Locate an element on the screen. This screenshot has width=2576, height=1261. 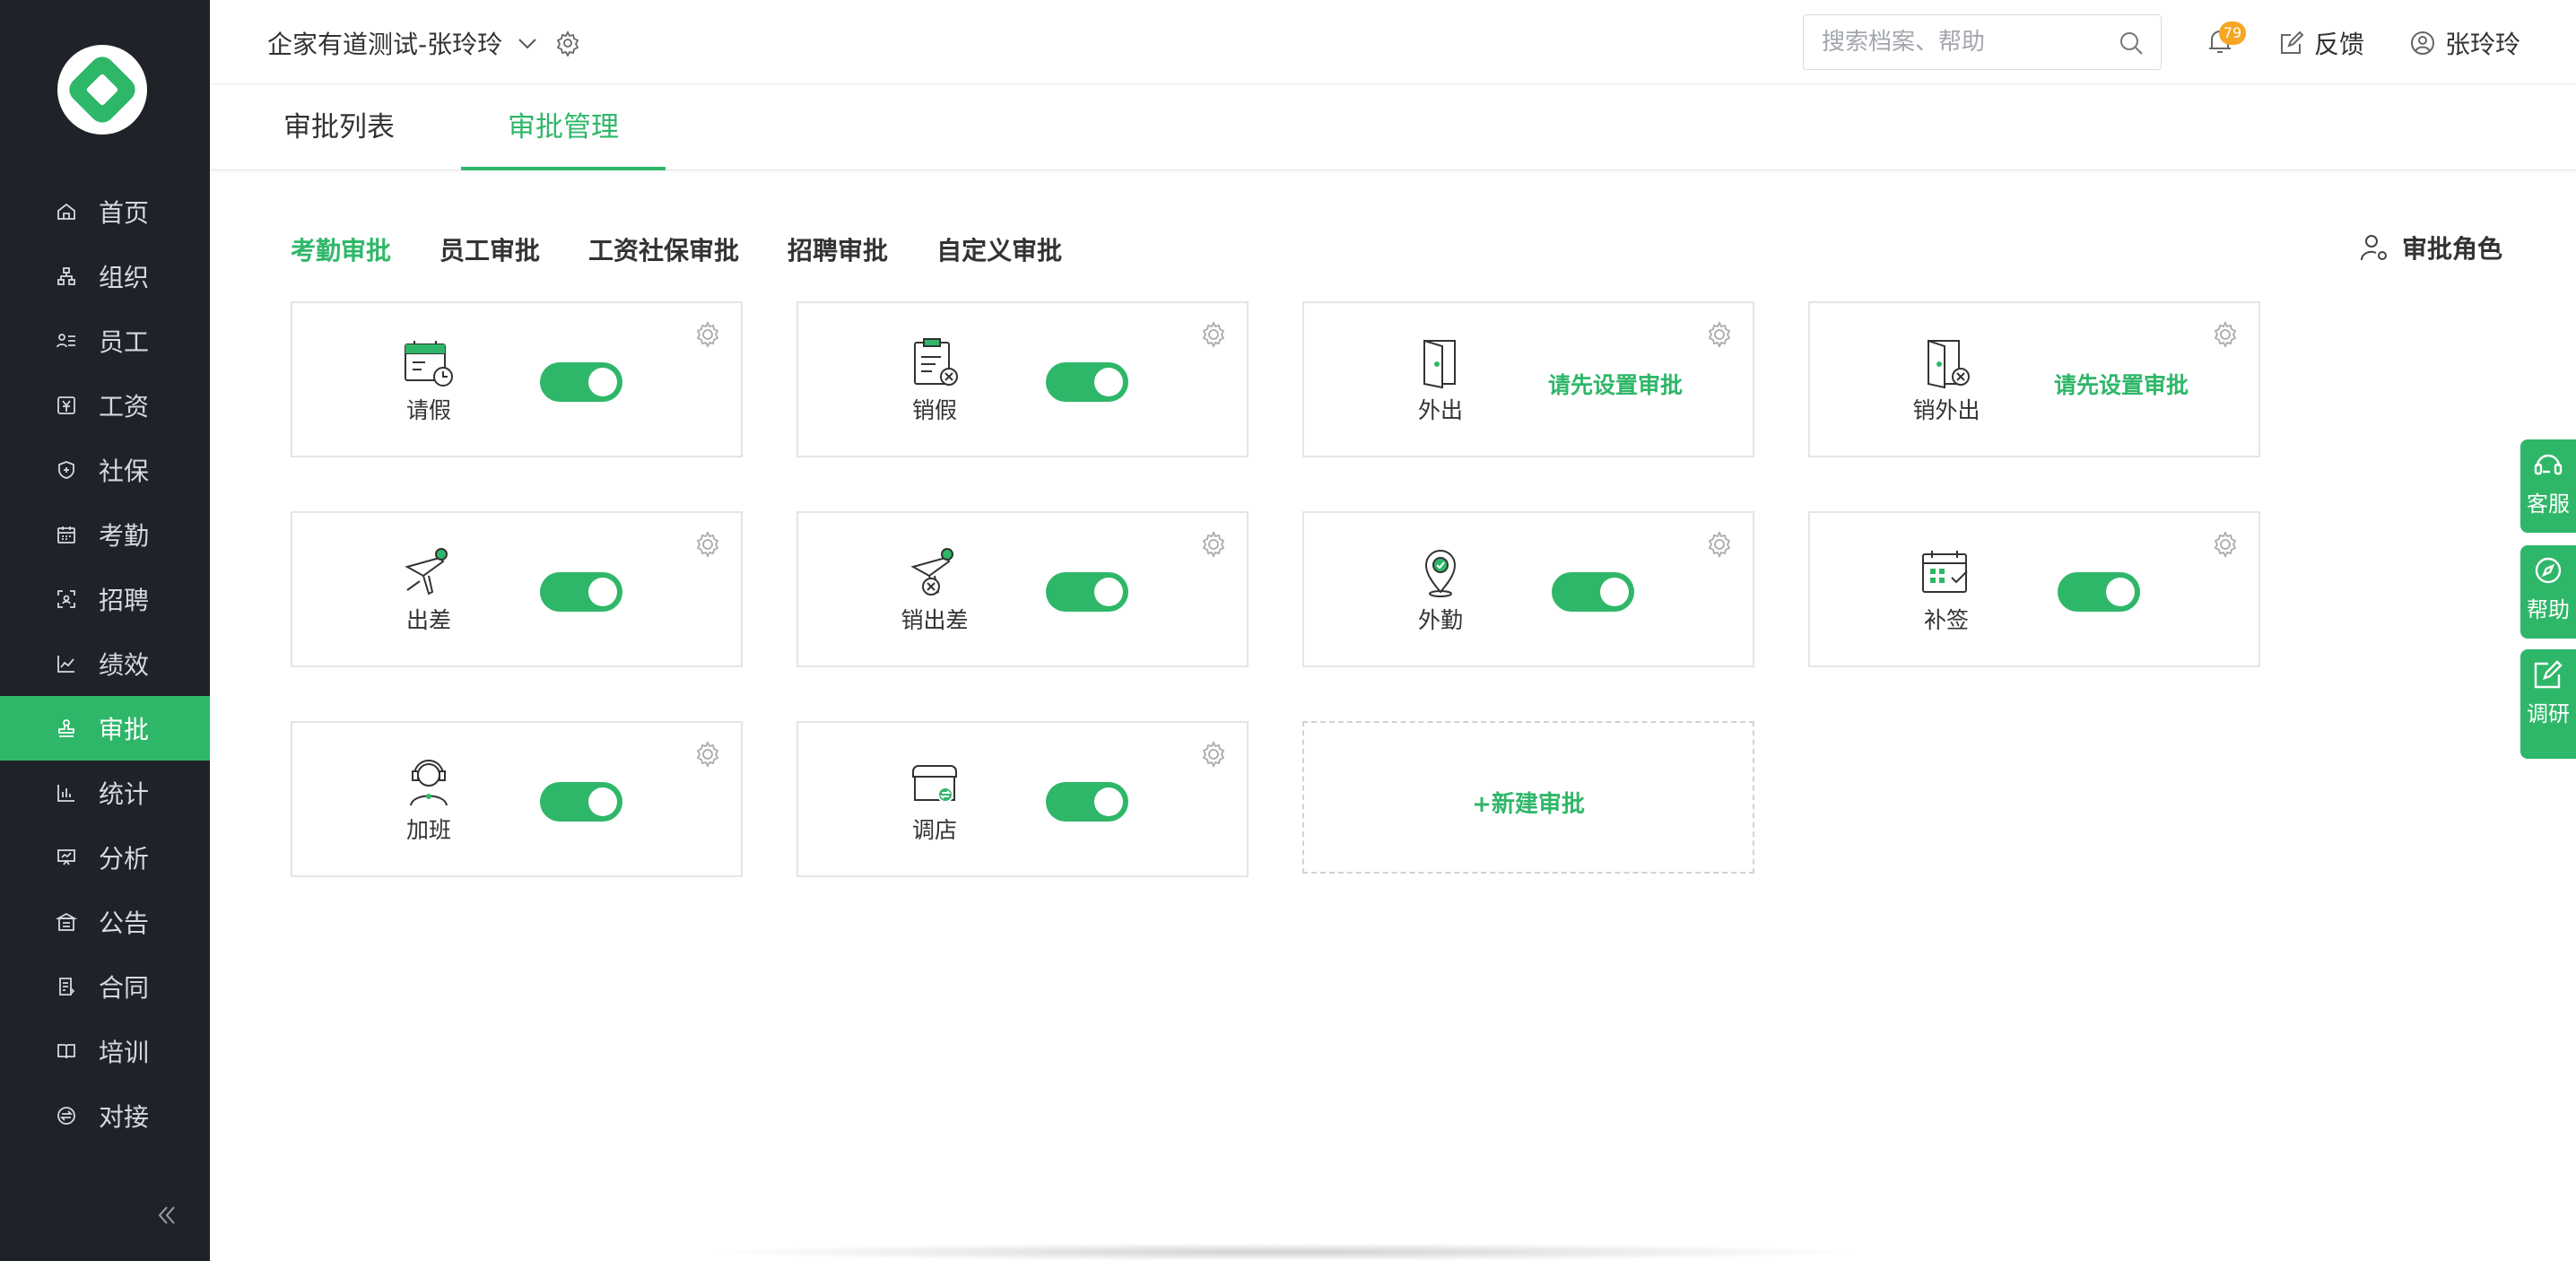
sidebar-item-label: 商城 is located at coordinates (124, 1164).